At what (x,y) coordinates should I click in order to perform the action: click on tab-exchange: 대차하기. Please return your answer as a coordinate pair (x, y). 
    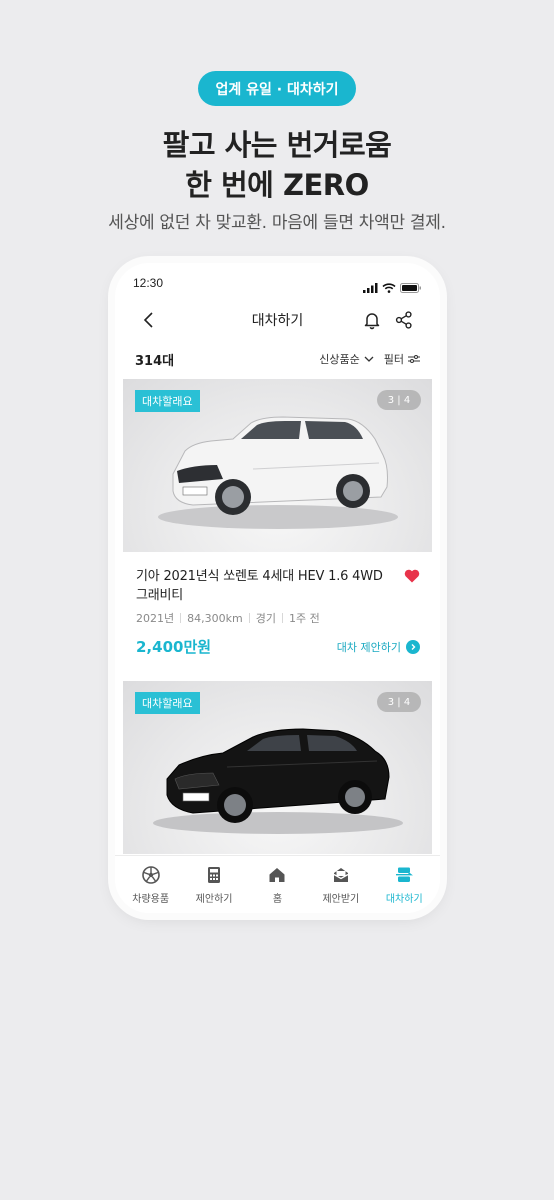
    Looking at the image, I should click on (404, 884).